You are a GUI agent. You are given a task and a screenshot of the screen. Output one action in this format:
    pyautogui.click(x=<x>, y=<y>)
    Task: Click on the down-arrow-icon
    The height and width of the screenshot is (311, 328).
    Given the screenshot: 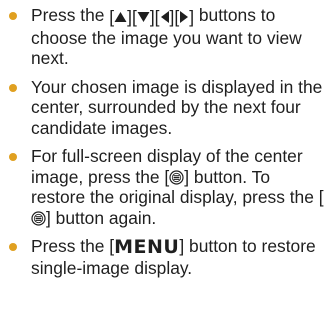 What is the action you would take?
    pyautogui.click(x=143, y=17)
    